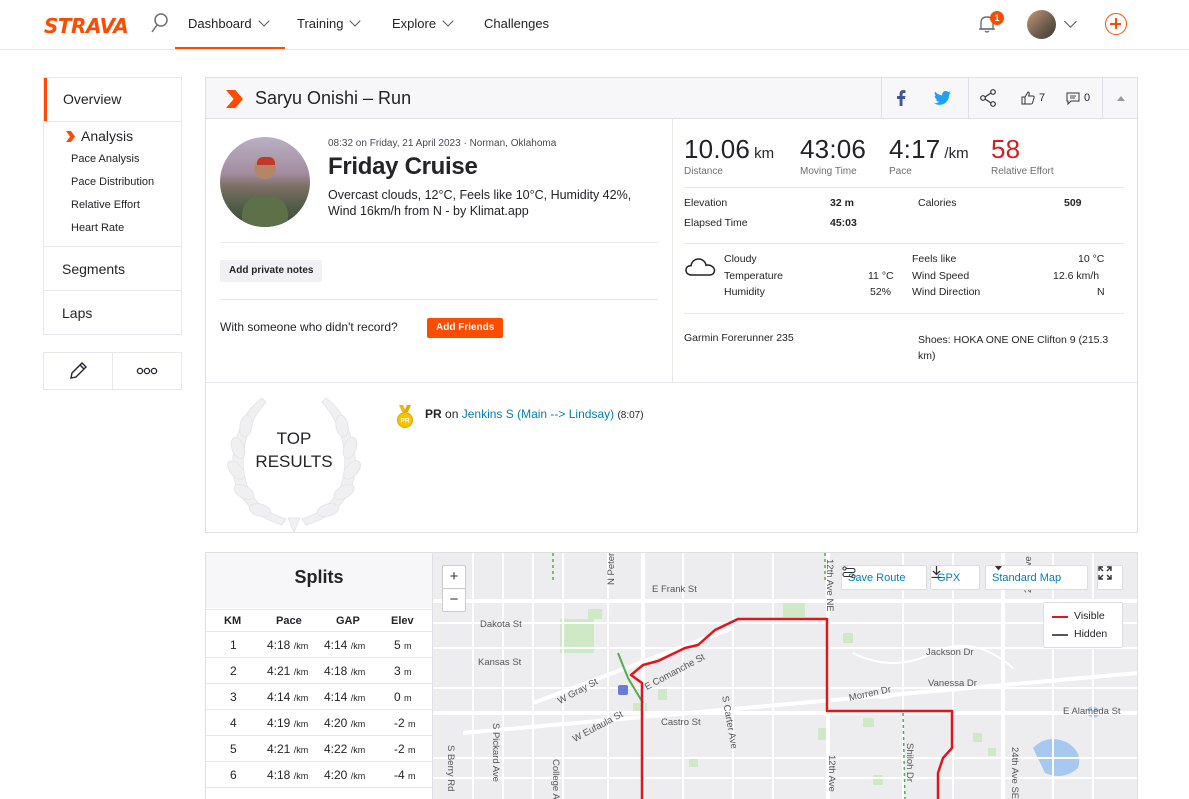 Image resolution: width=1189 pixels, height=799 pixels. Describe the element at coordinates (881, 292) in the screenshot. I see `humidity-value: 52%` at that location.